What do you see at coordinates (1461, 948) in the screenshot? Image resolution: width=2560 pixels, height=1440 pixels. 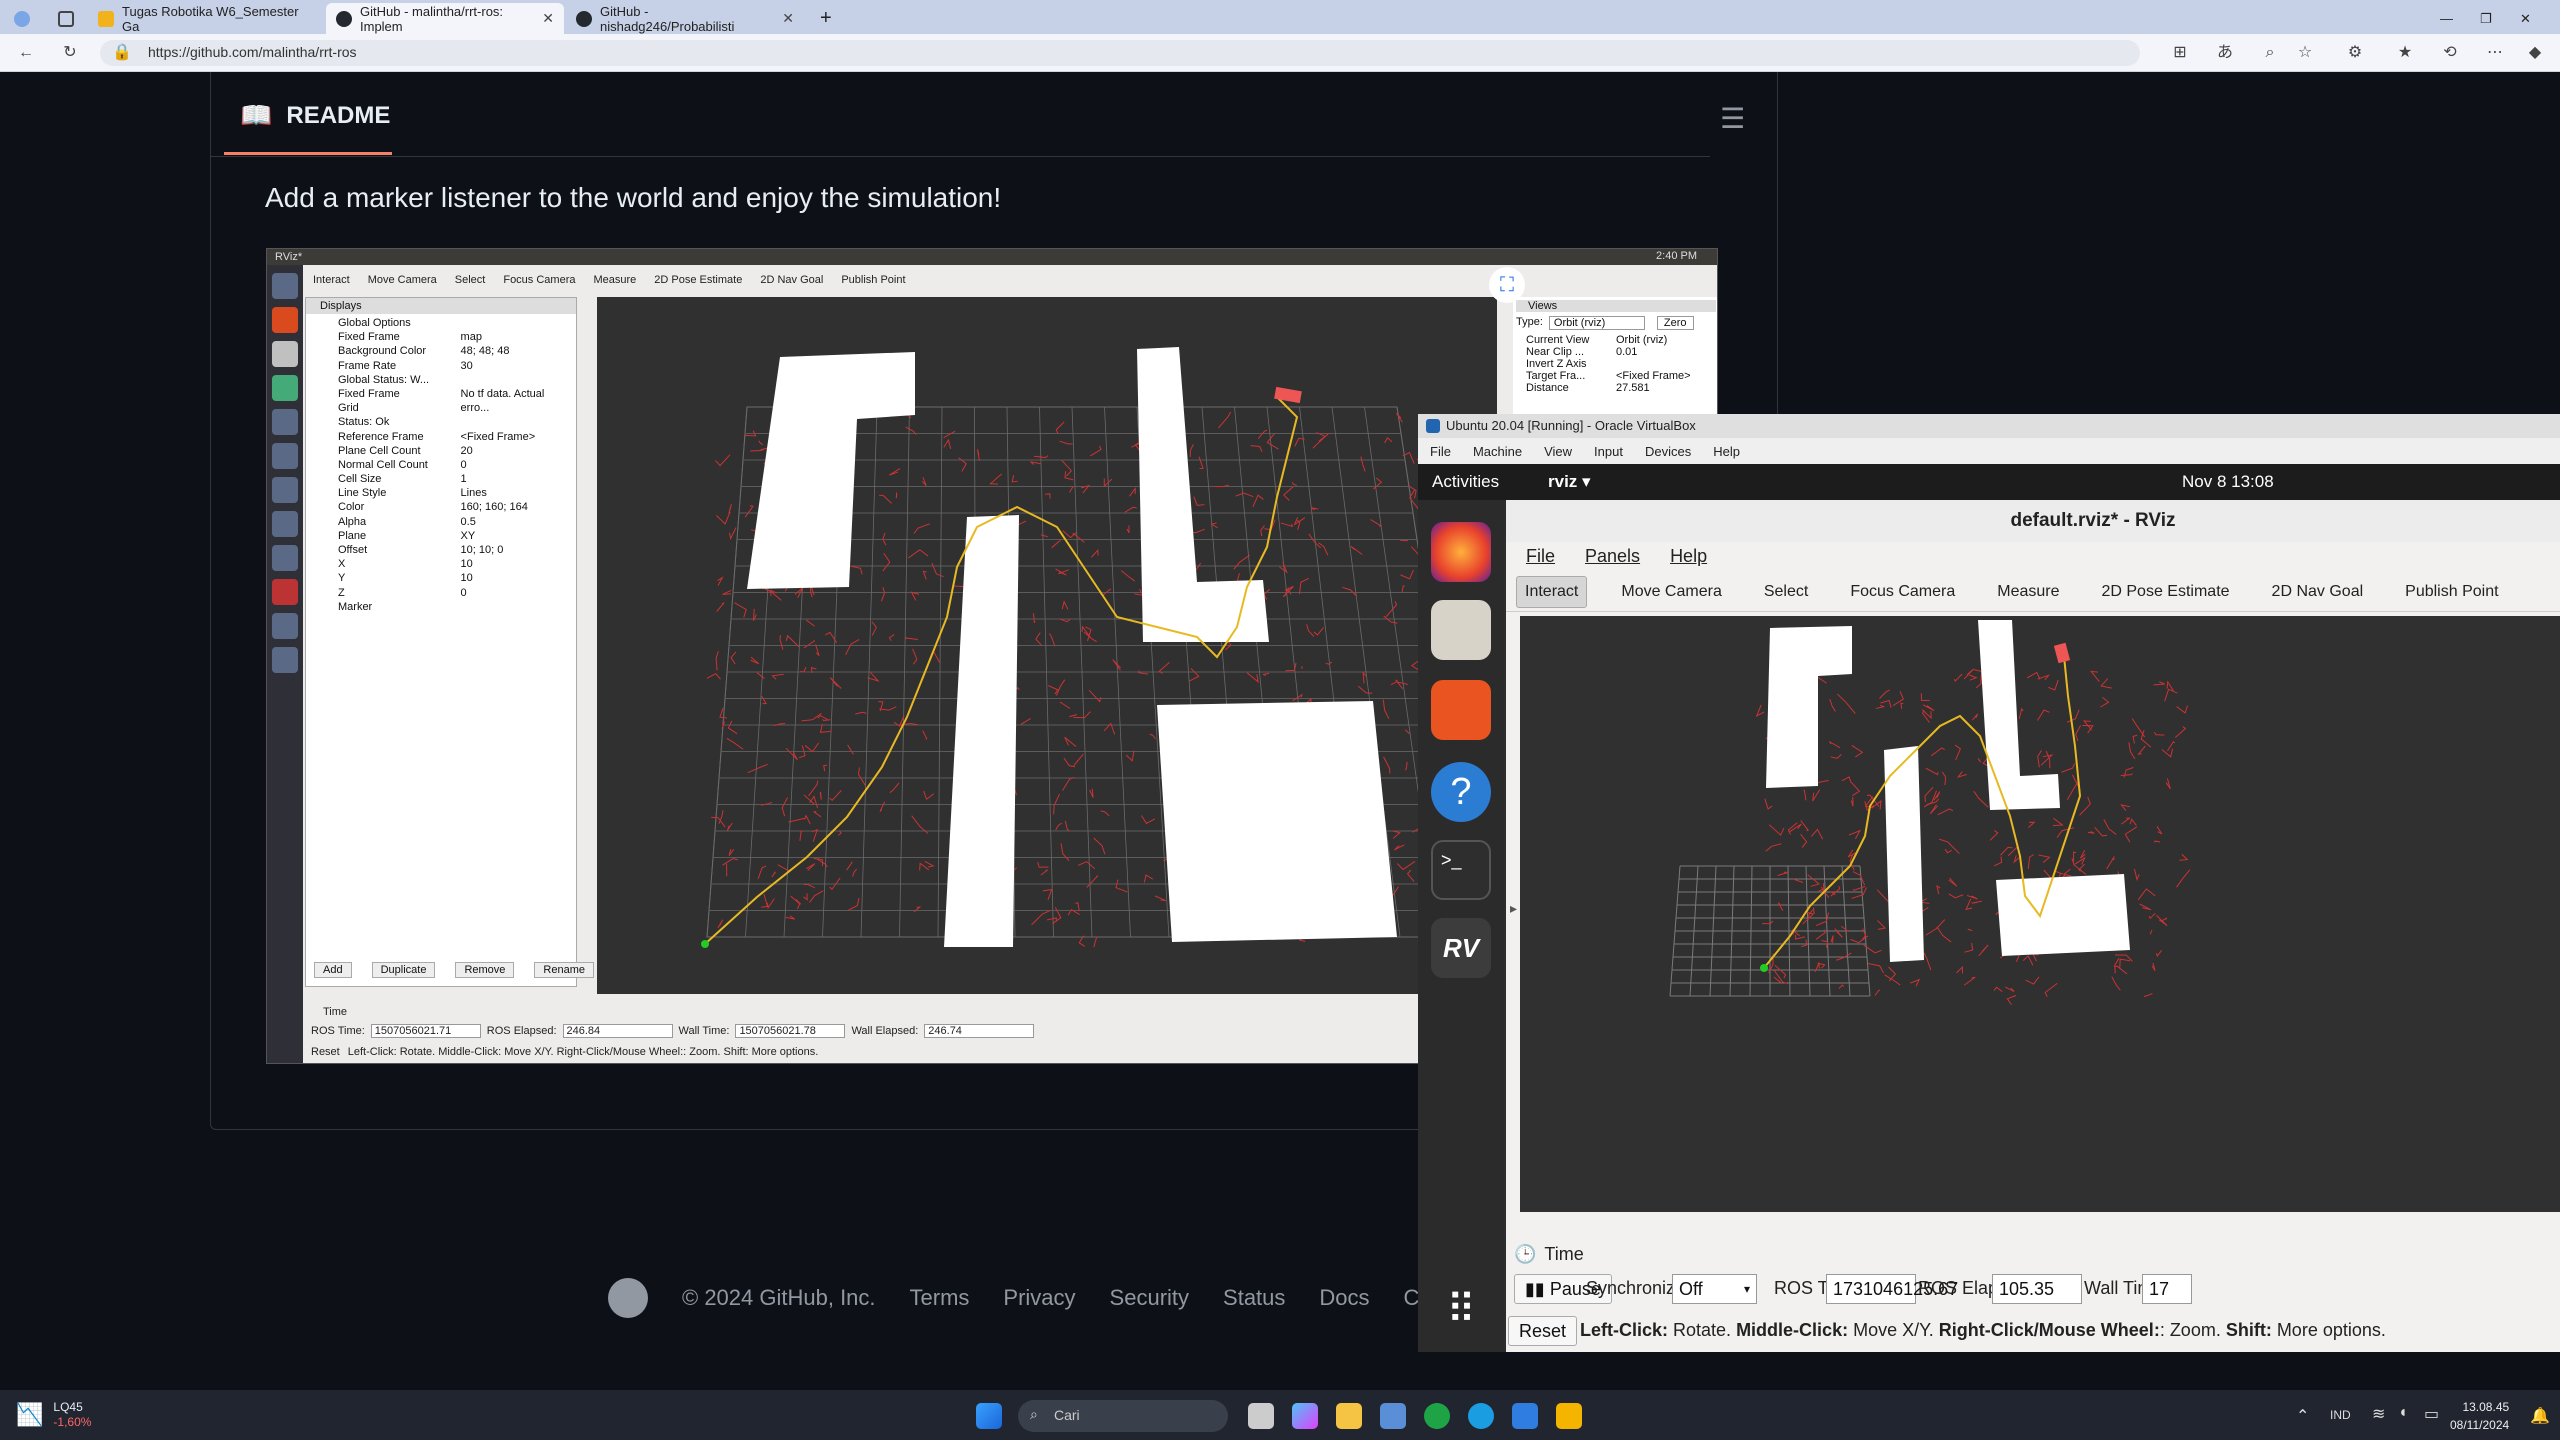 I see `rviz-icon: RV` at bounding box center [1461, 948].